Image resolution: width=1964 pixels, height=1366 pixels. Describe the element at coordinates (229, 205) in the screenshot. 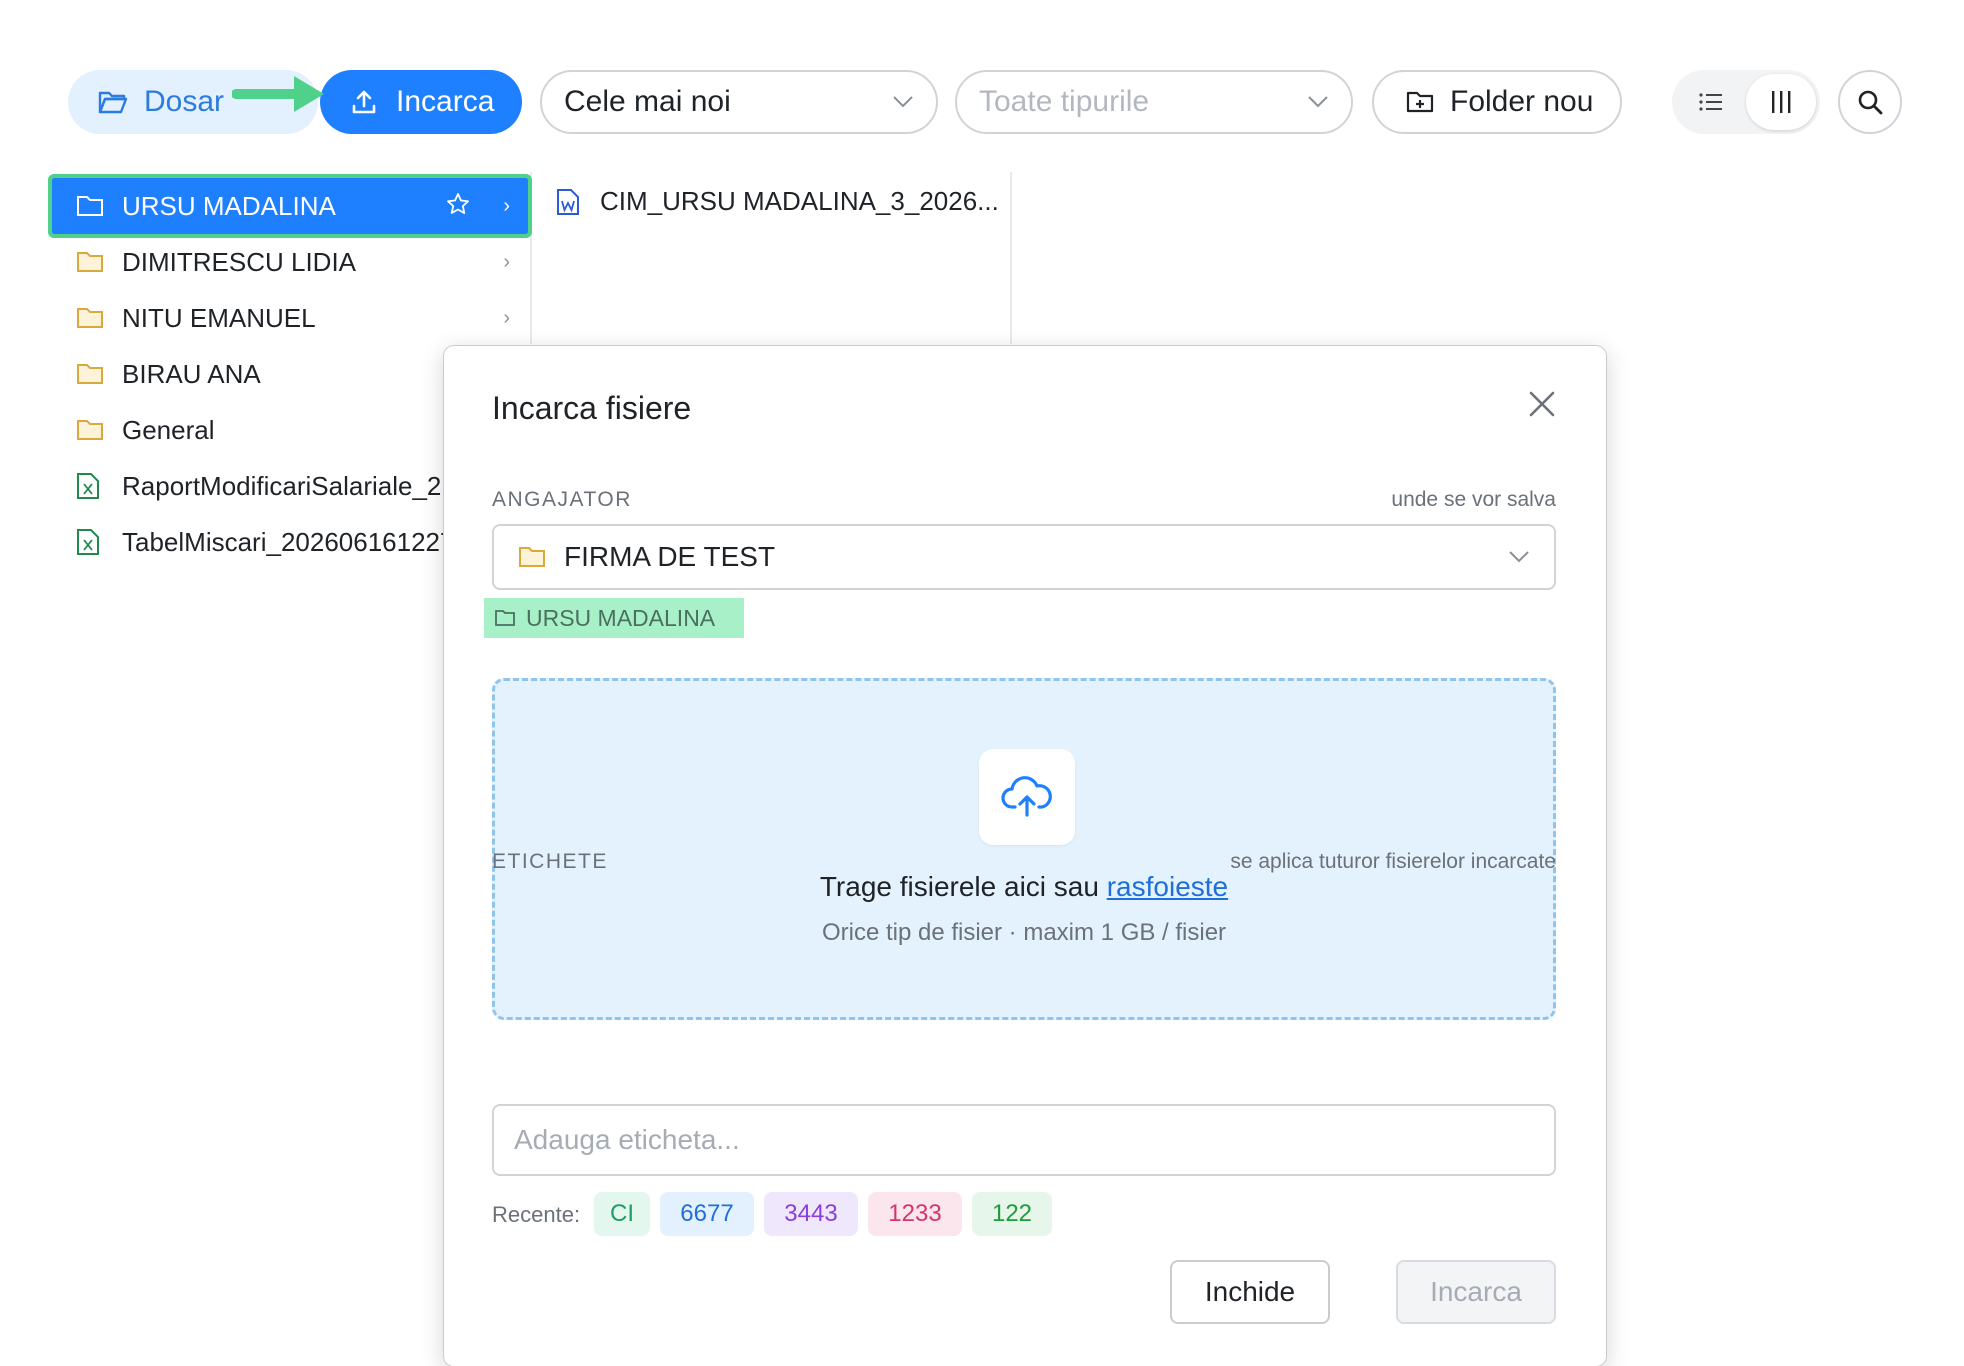

I see `folder-name: URSU MADALINA` at that location.